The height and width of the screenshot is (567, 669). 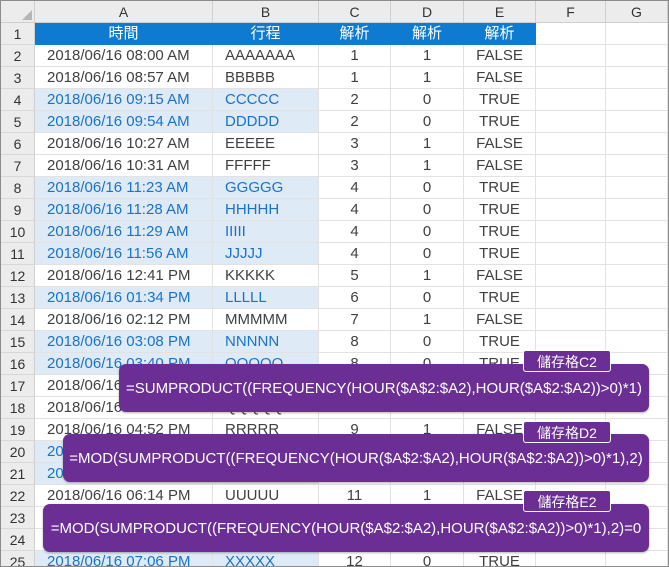 I want to click on cell-analysis-c: 2, so click(x=355, y=122).